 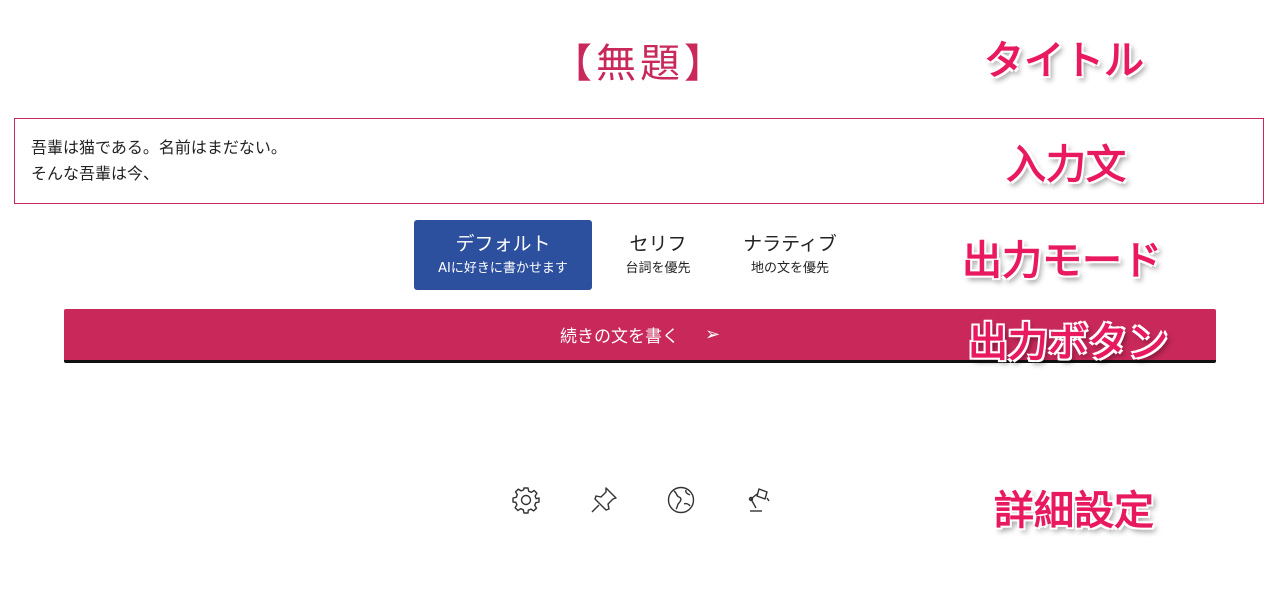 What do you see at coordinates (712, 334) in the screenshot?
I see `arrow-icon: ➢` at bounding box center [712, 334].